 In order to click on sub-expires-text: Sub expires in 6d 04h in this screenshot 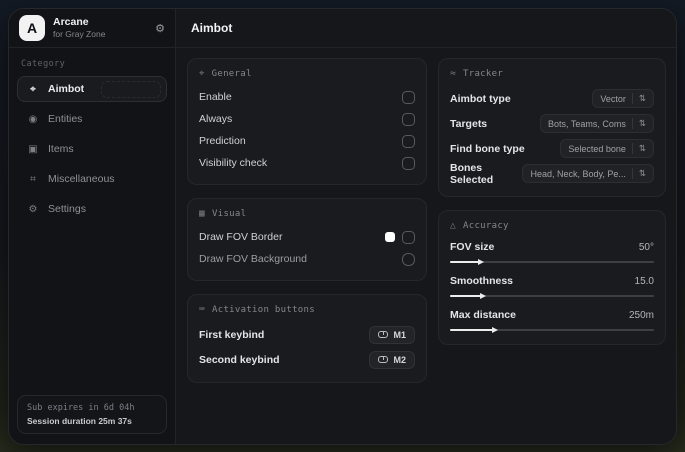, I will do `click(81, 408)`.